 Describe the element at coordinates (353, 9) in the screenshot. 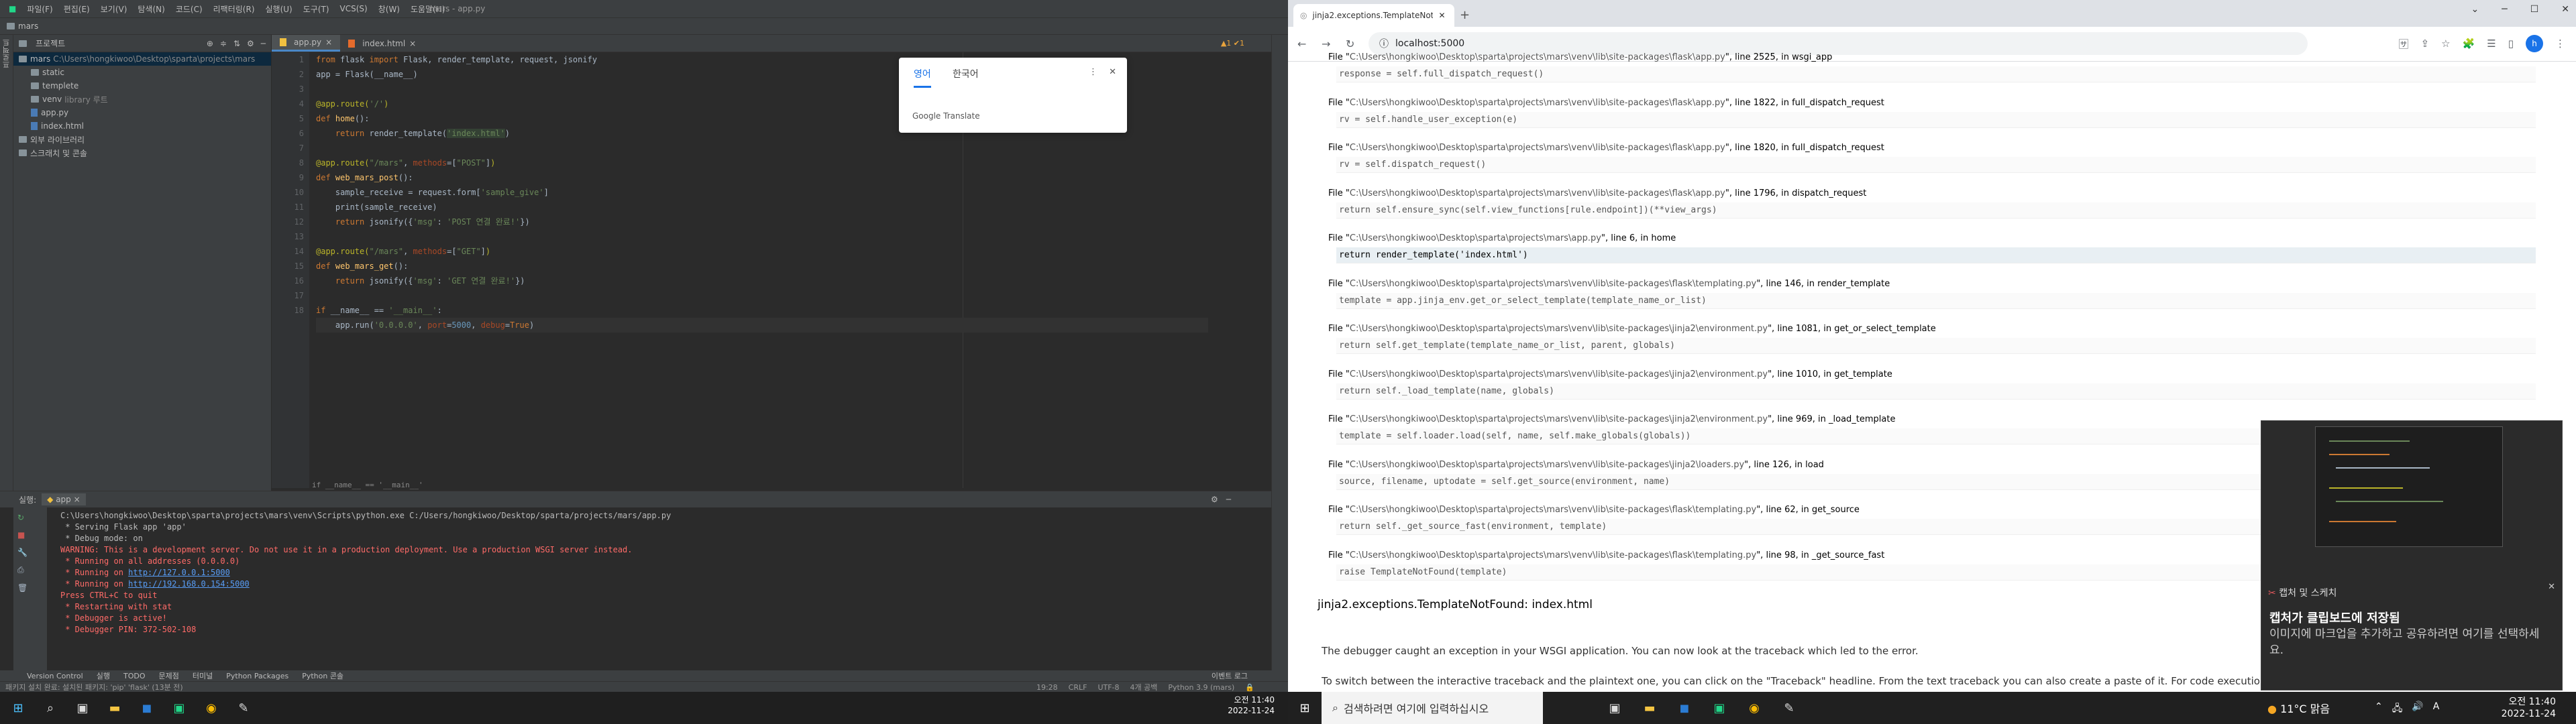

I see `menu-vcs: VCS(S)` at that location.